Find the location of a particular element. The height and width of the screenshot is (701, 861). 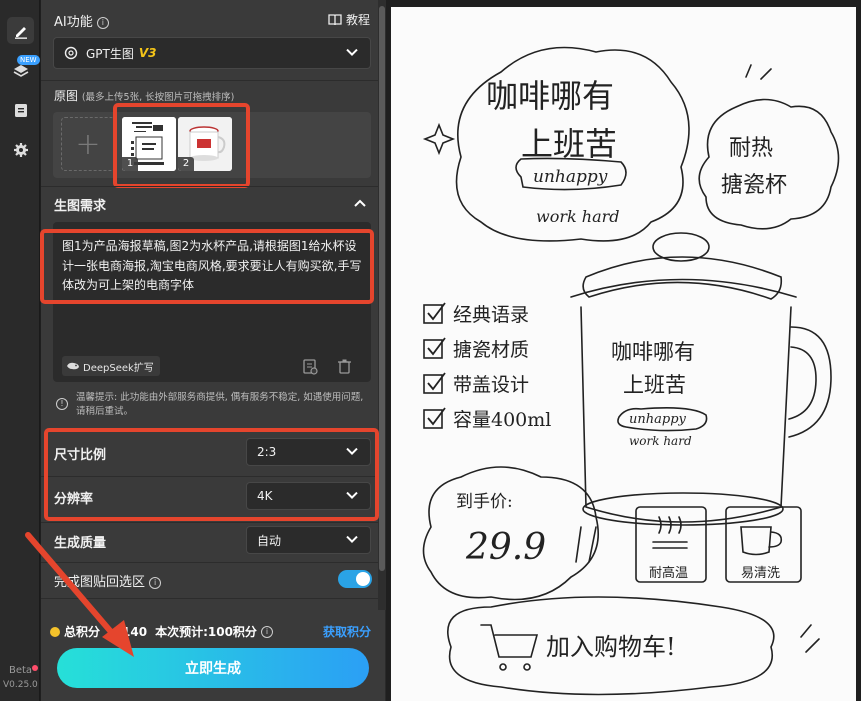

whale-icon is located at coordinates (73, 366).